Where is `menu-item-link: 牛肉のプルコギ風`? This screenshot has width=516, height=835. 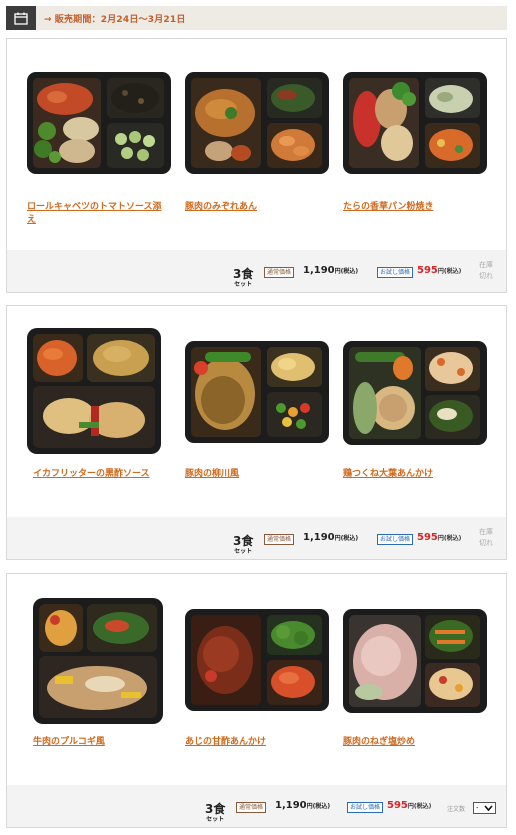 menu-item-link: 牛肉のプルコギ風 is located at coordinates (102, 742).